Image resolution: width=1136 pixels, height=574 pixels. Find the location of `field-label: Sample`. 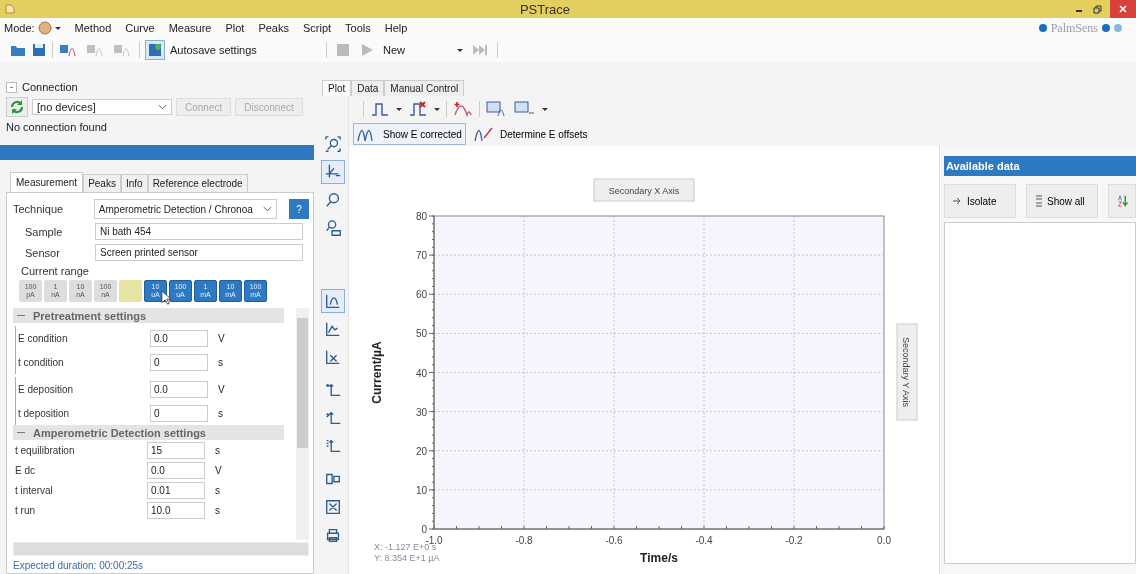

field-label: Sample is located at coordinates (44, 231).